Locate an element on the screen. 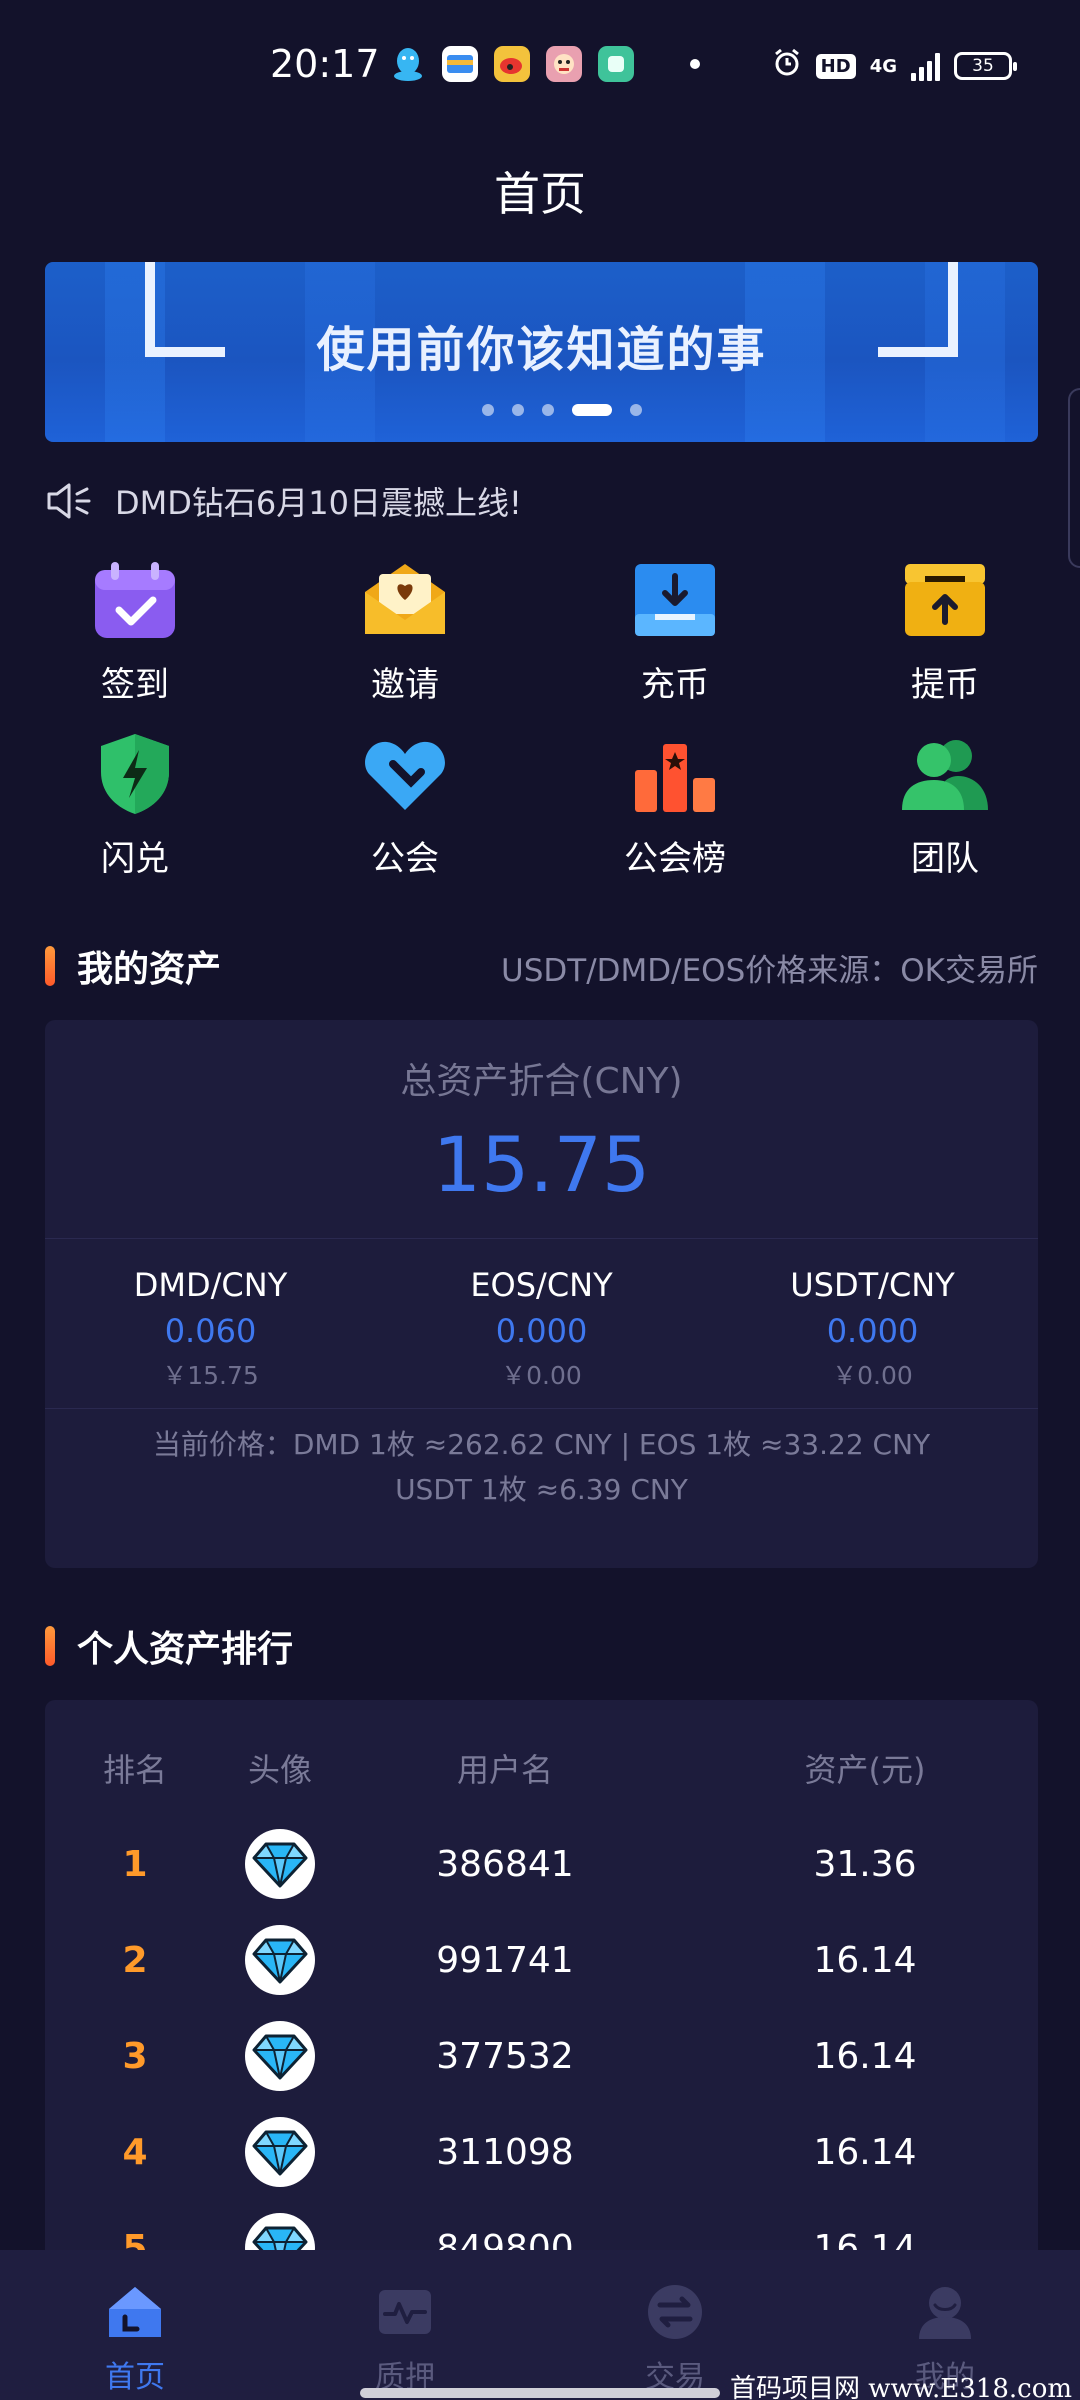 This screenshot has width=1080, height=2400. signal-icon is located at coordinates (925, 66).